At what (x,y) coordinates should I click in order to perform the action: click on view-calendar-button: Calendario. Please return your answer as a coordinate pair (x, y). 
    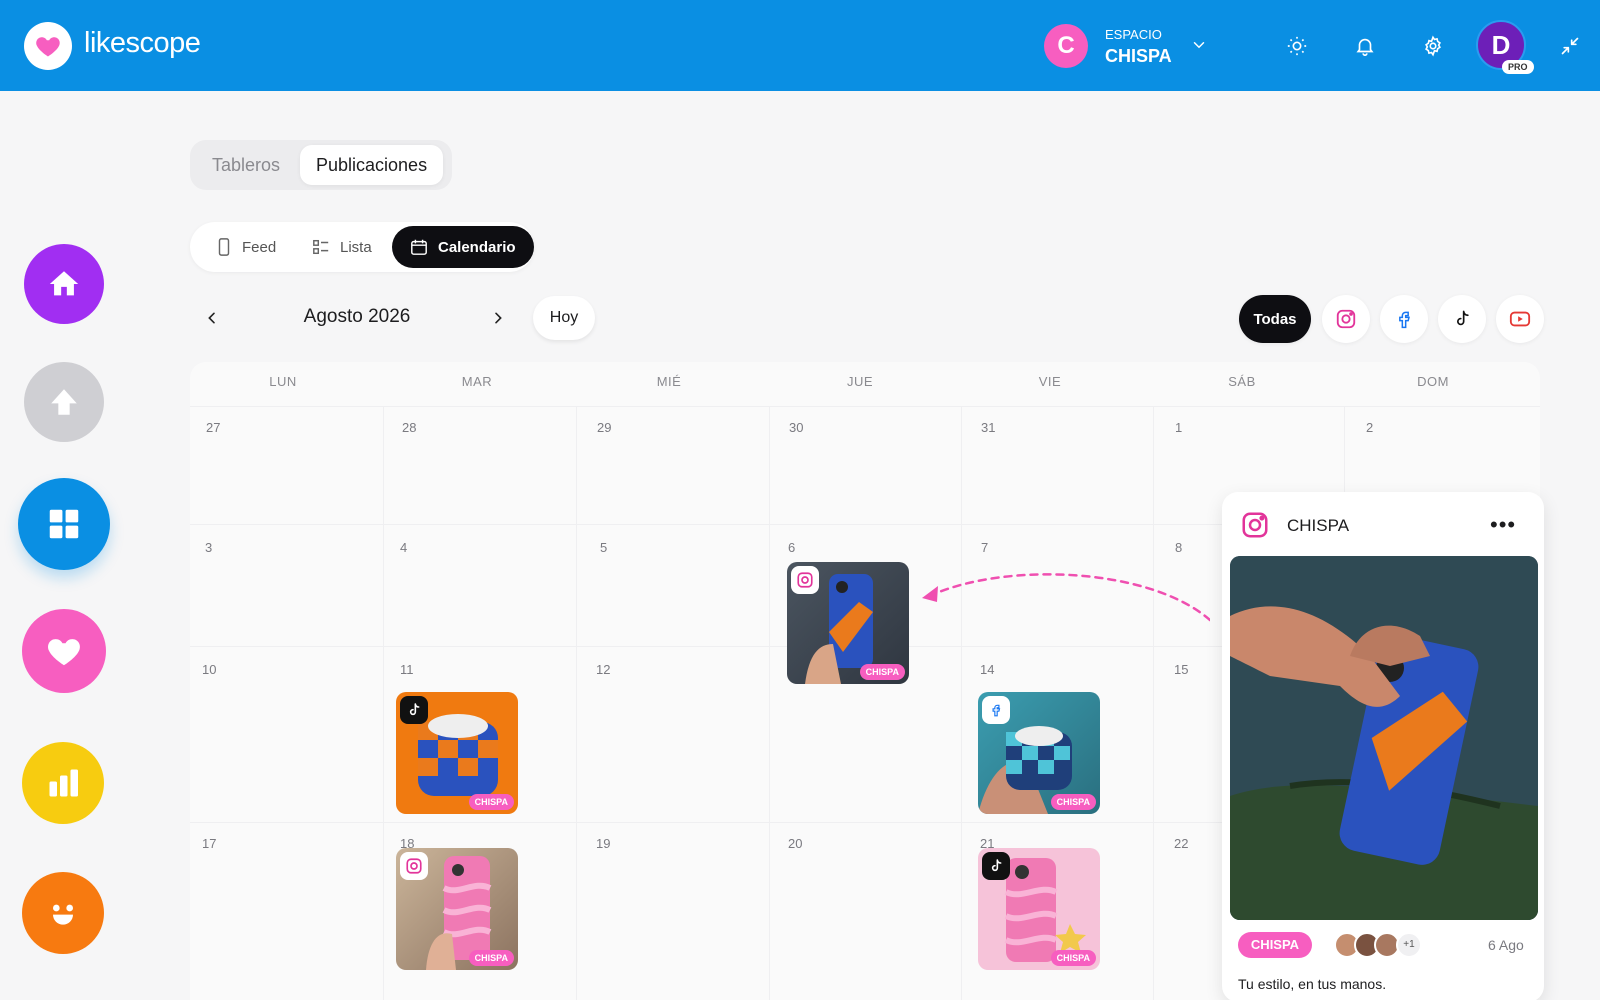
    Looking at the image, I should click on (463, 247).